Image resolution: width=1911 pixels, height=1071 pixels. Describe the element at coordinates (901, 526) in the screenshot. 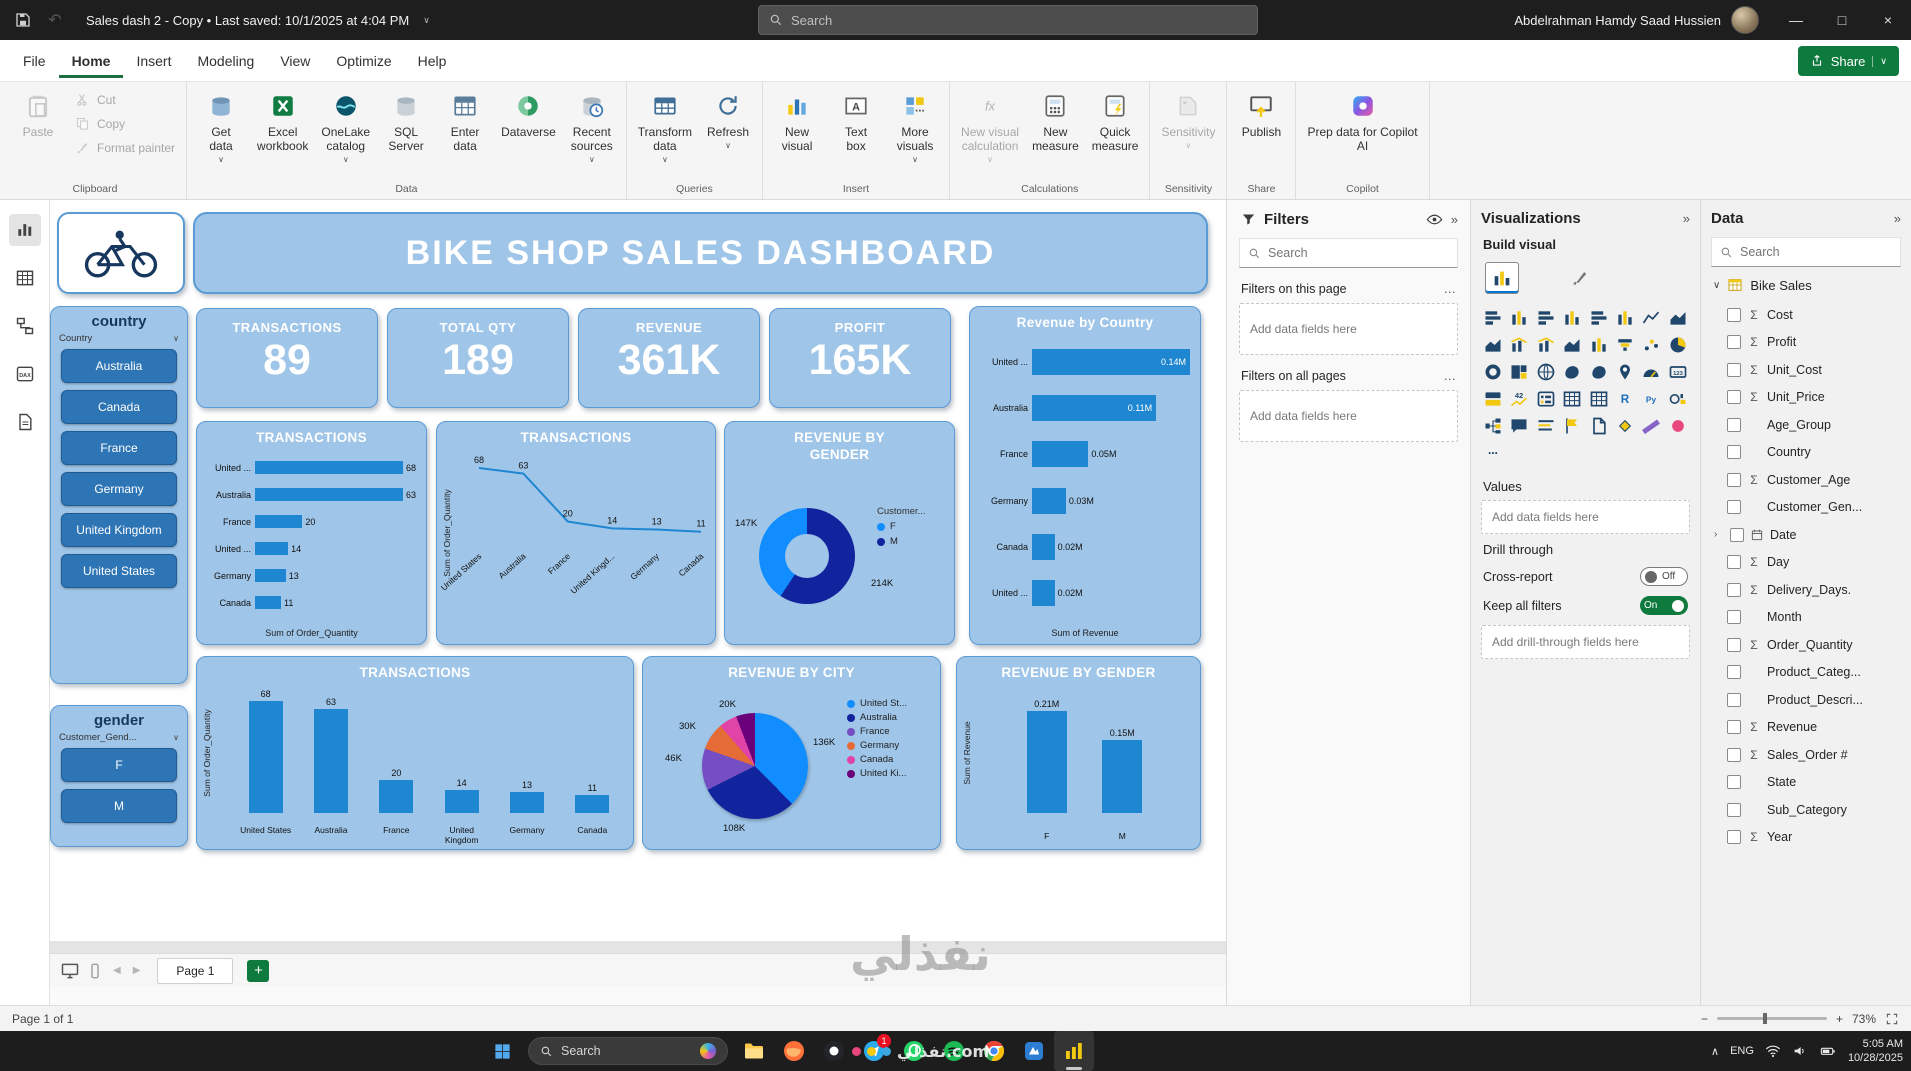

I see `legend-item: F` at that location.